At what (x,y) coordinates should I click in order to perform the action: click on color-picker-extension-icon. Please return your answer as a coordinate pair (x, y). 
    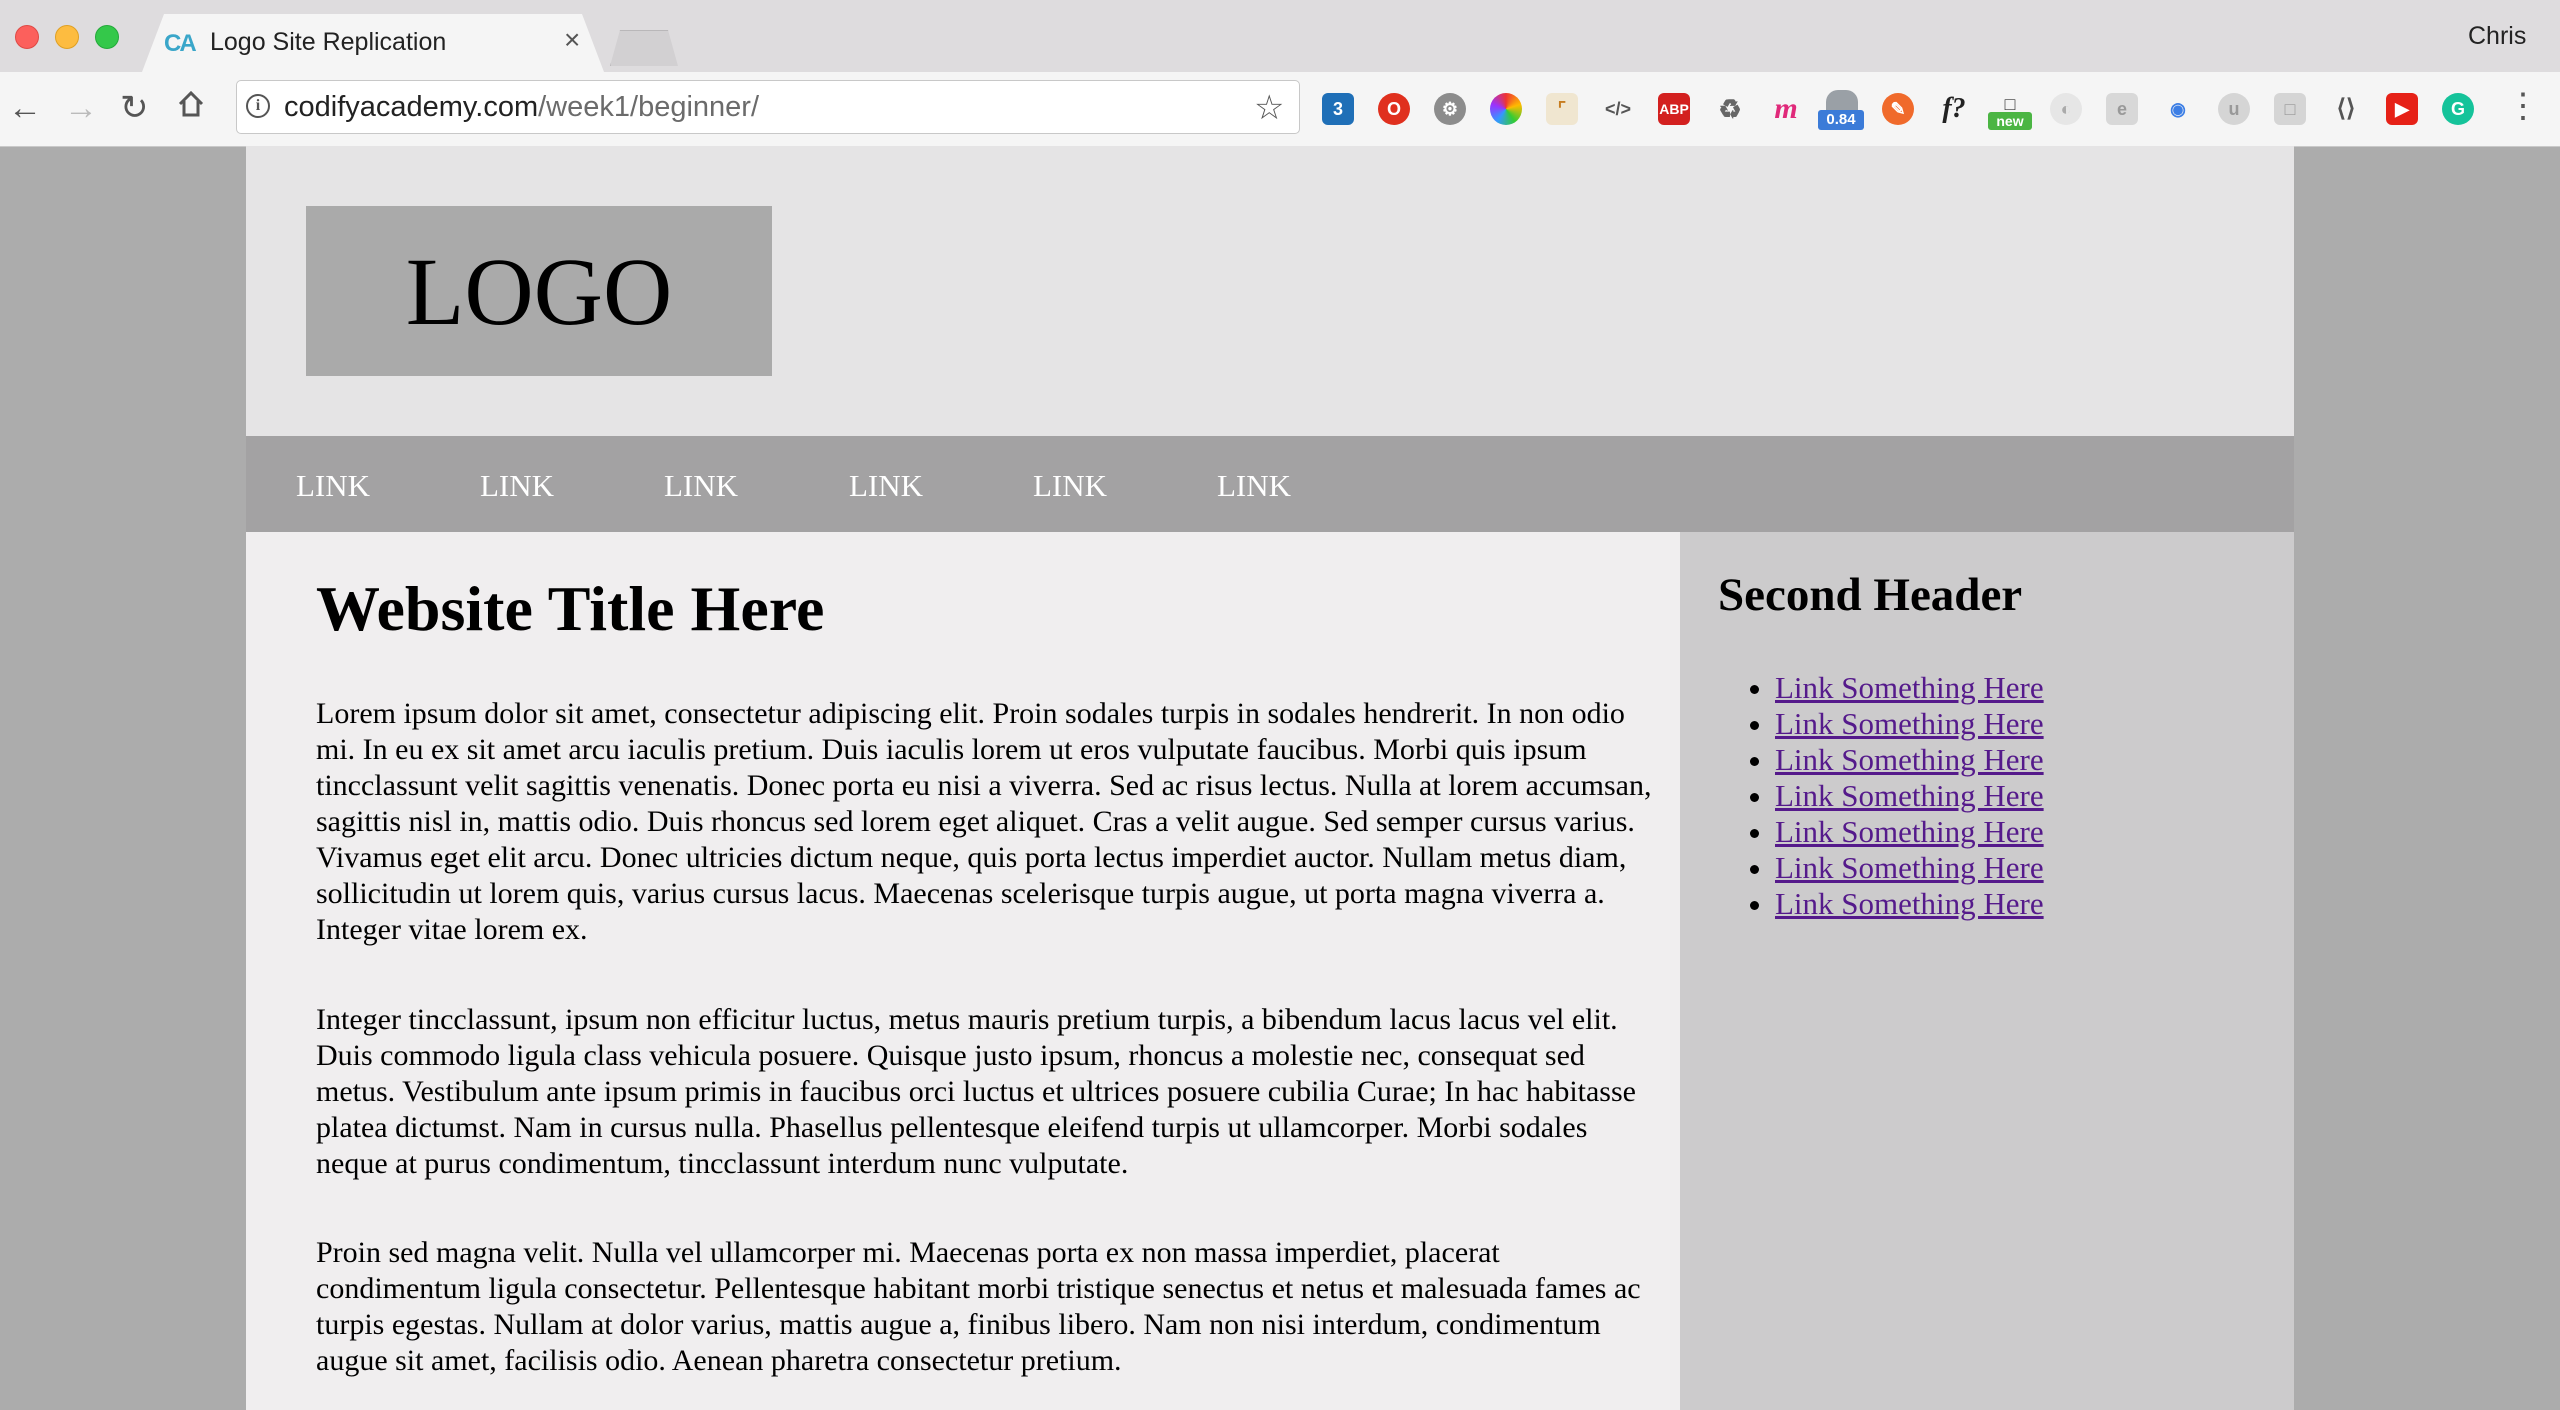
    Looking at the image, I should click on (1506, 109).